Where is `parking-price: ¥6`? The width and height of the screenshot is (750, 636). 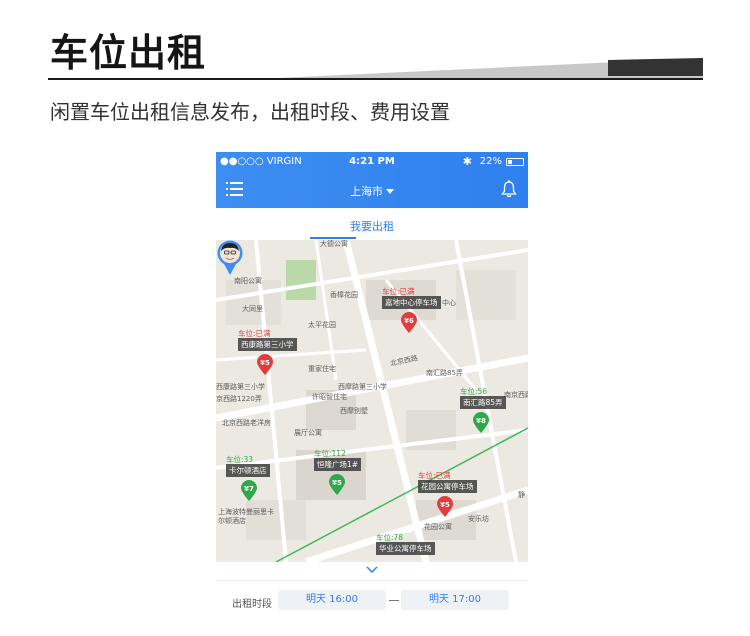 parking-price: ¥6 is located at coordinates (409, 321).